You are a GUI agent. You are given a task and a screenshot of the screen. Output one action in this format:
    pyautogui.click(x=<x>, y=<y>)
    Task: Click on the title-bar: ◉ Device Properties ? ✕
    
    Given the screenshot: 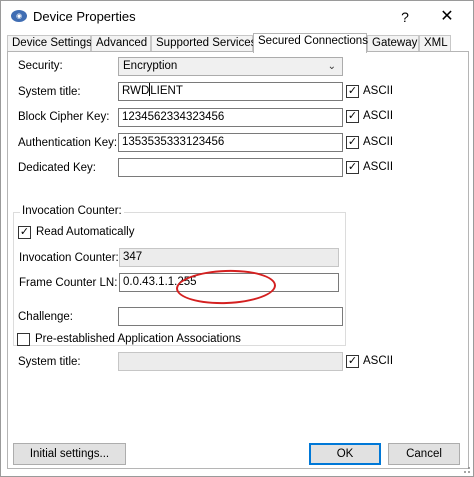 What is the action you would take?
    pyautogui.click(x=237, y=17)
    